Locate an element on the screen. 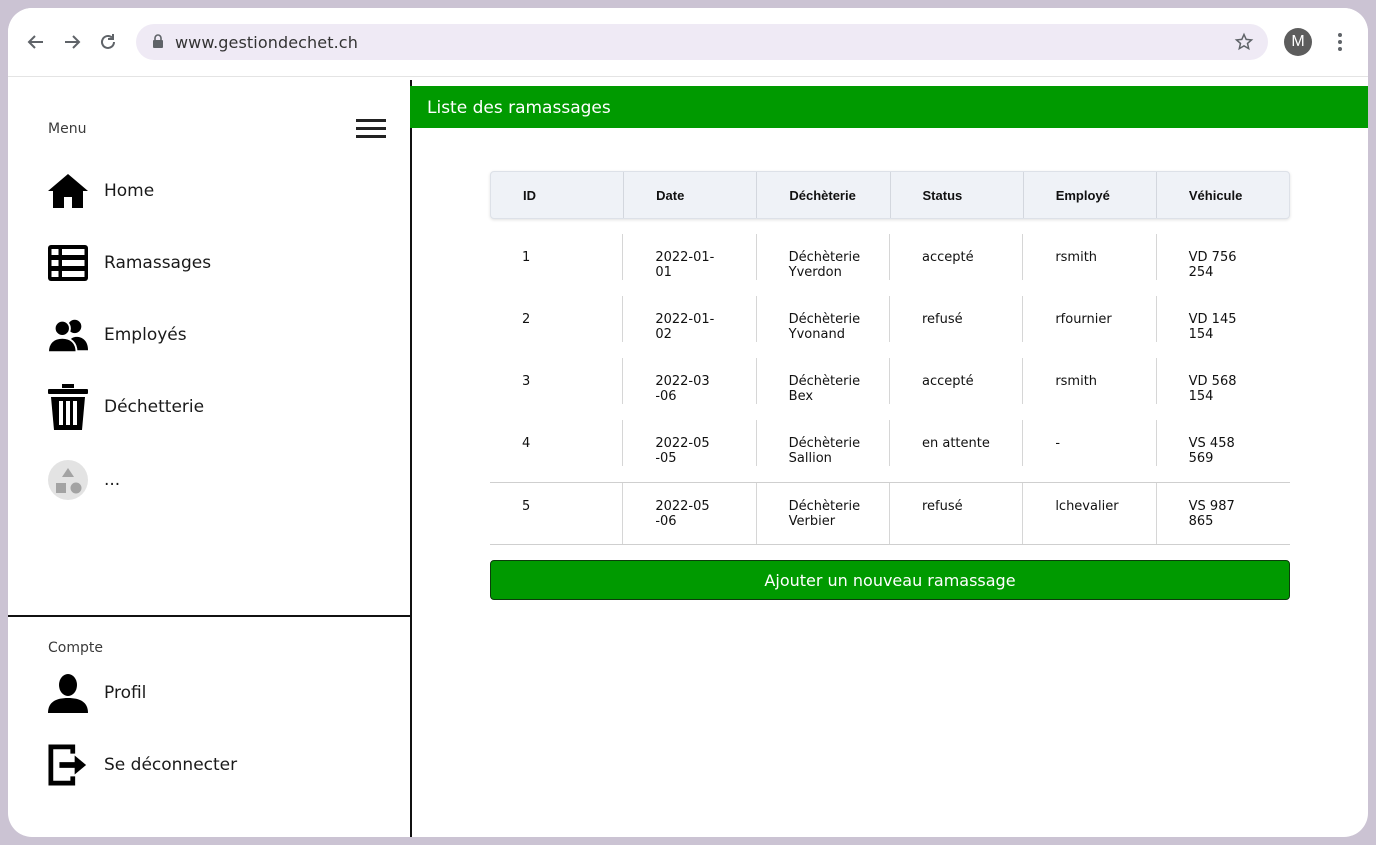 Image resolution: width=1376 pixels, height=845 pixels. sidebar-item-label: Se déconnecter is located at coordinates (171, 765).